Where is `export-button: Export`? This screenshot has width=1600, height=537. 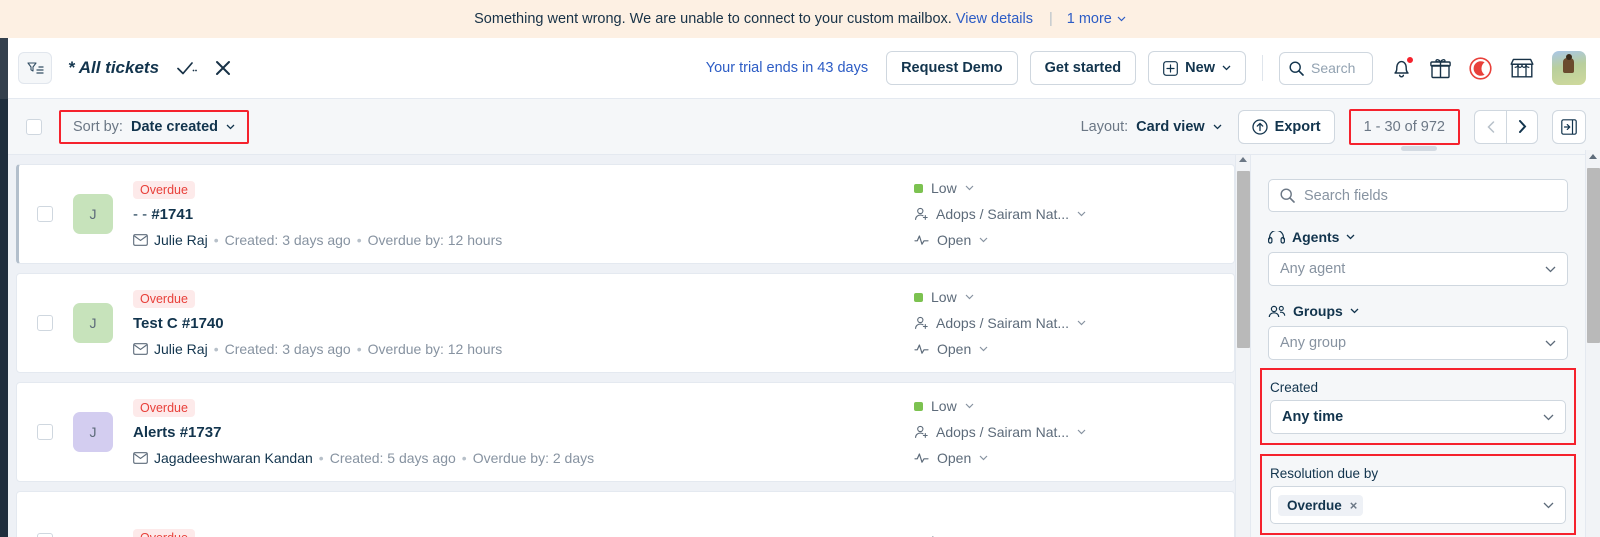 export-button: Export is located at coordinates (1286, 126).